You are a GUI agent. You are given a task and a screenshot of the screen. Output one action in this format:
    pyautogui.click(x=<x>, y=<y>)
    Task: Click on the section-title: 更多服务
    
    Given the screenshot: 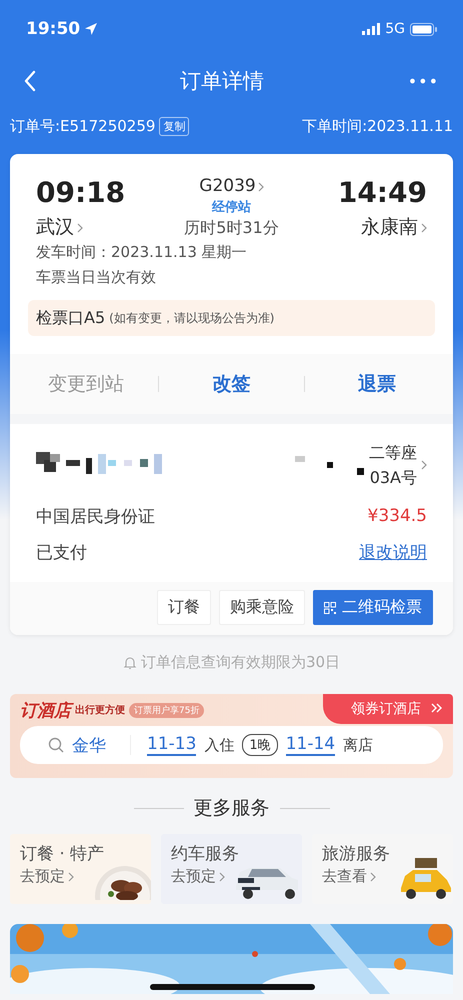 What is the action you would take?
    pyautogui.click(x=232, y=808)
    